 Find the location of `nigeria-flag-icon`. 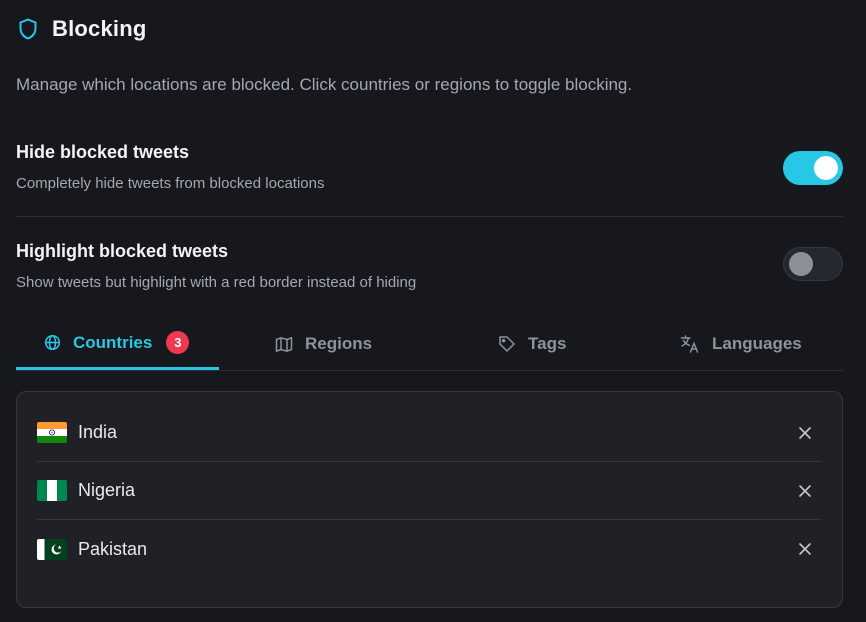

nigeria-flag-icon is located at coordinates (52, 490).